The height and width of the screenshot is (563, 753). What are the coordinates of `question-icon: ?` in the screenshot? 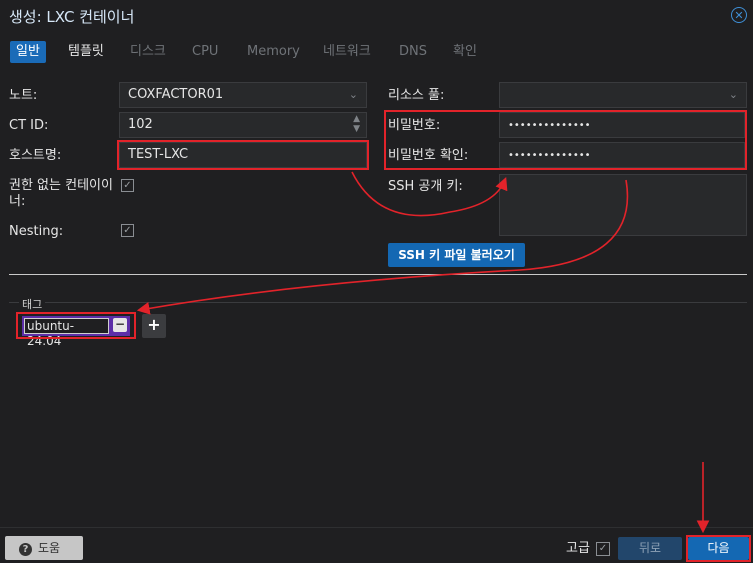 It's located at (25, 549).